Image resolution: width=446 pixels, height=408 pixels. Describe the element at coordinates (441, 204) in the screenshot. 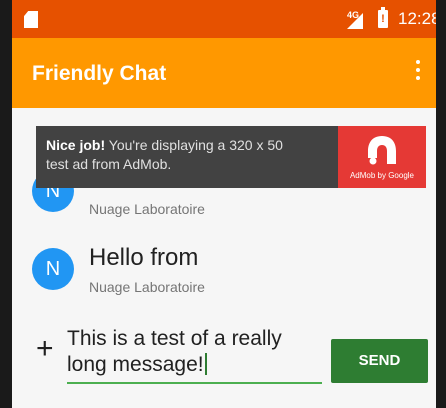

I see `device-frame-right` at that location.